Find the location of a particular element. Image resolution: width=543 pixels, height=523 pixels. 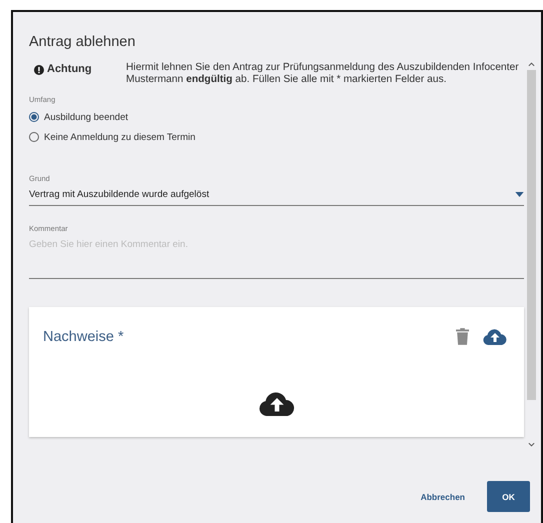

trash-icon is located at coordinates (462, 336).